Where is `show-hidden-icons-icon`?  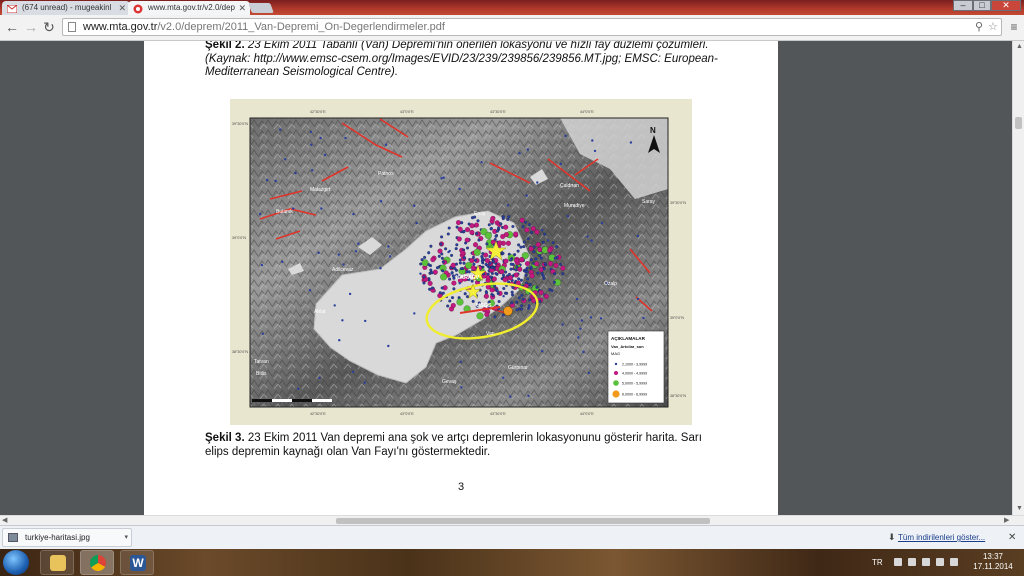 show-hidden-icons-icon is located at coordinates (898, 562).